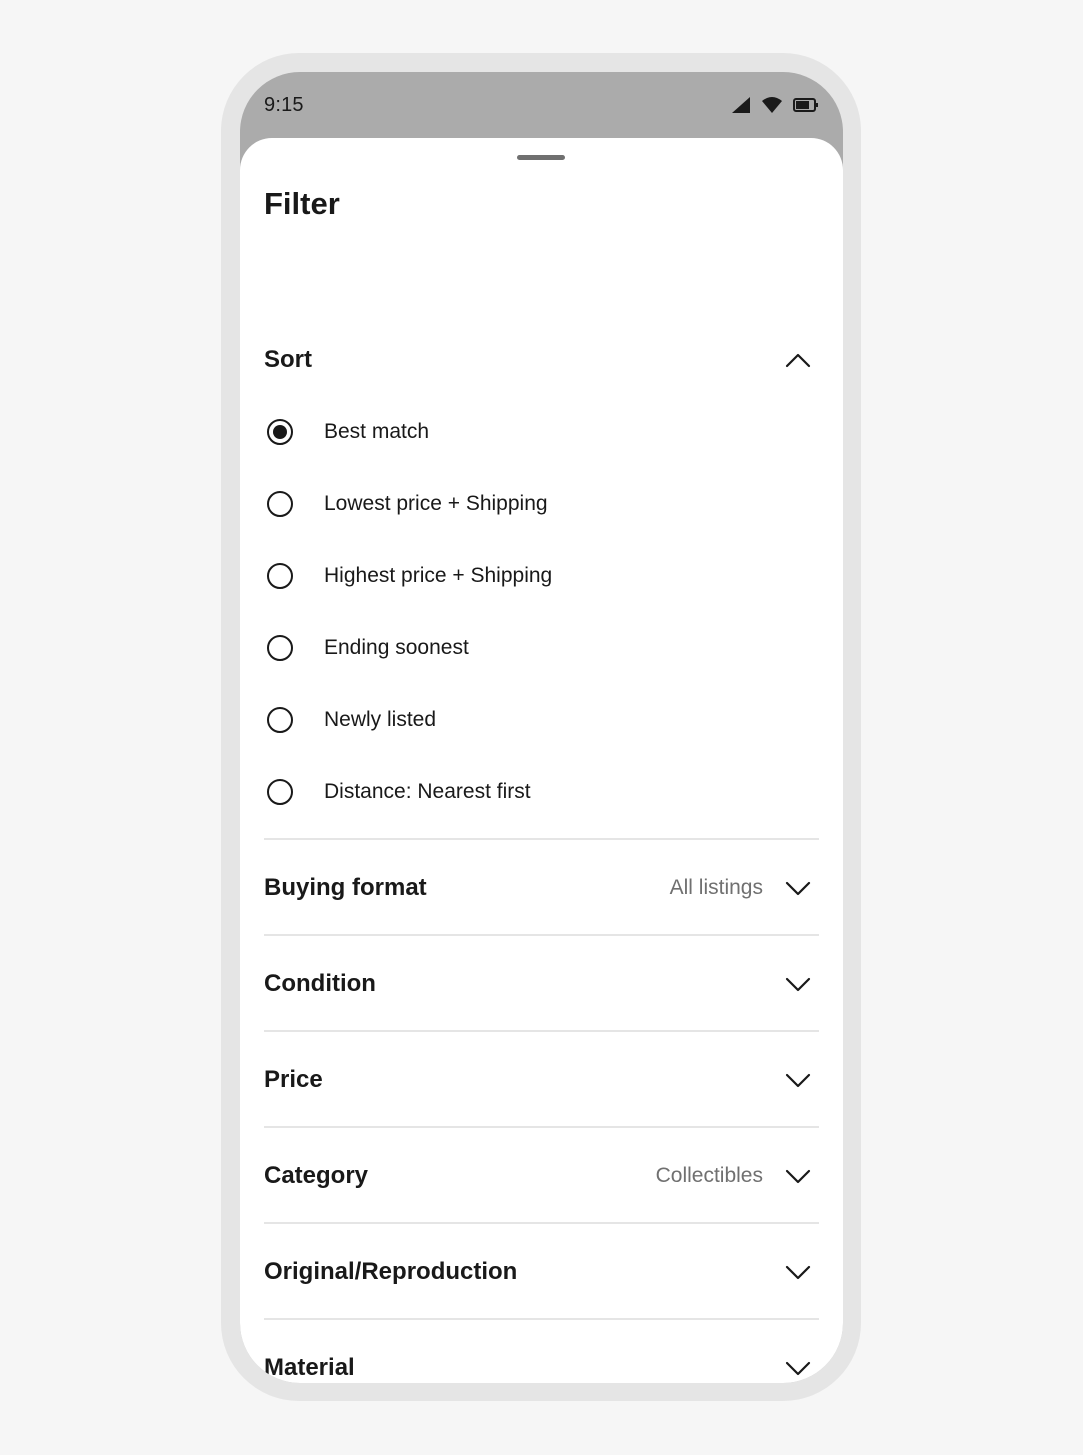  I want to click on sort-option-best-match: Best match, so click(541, 432).